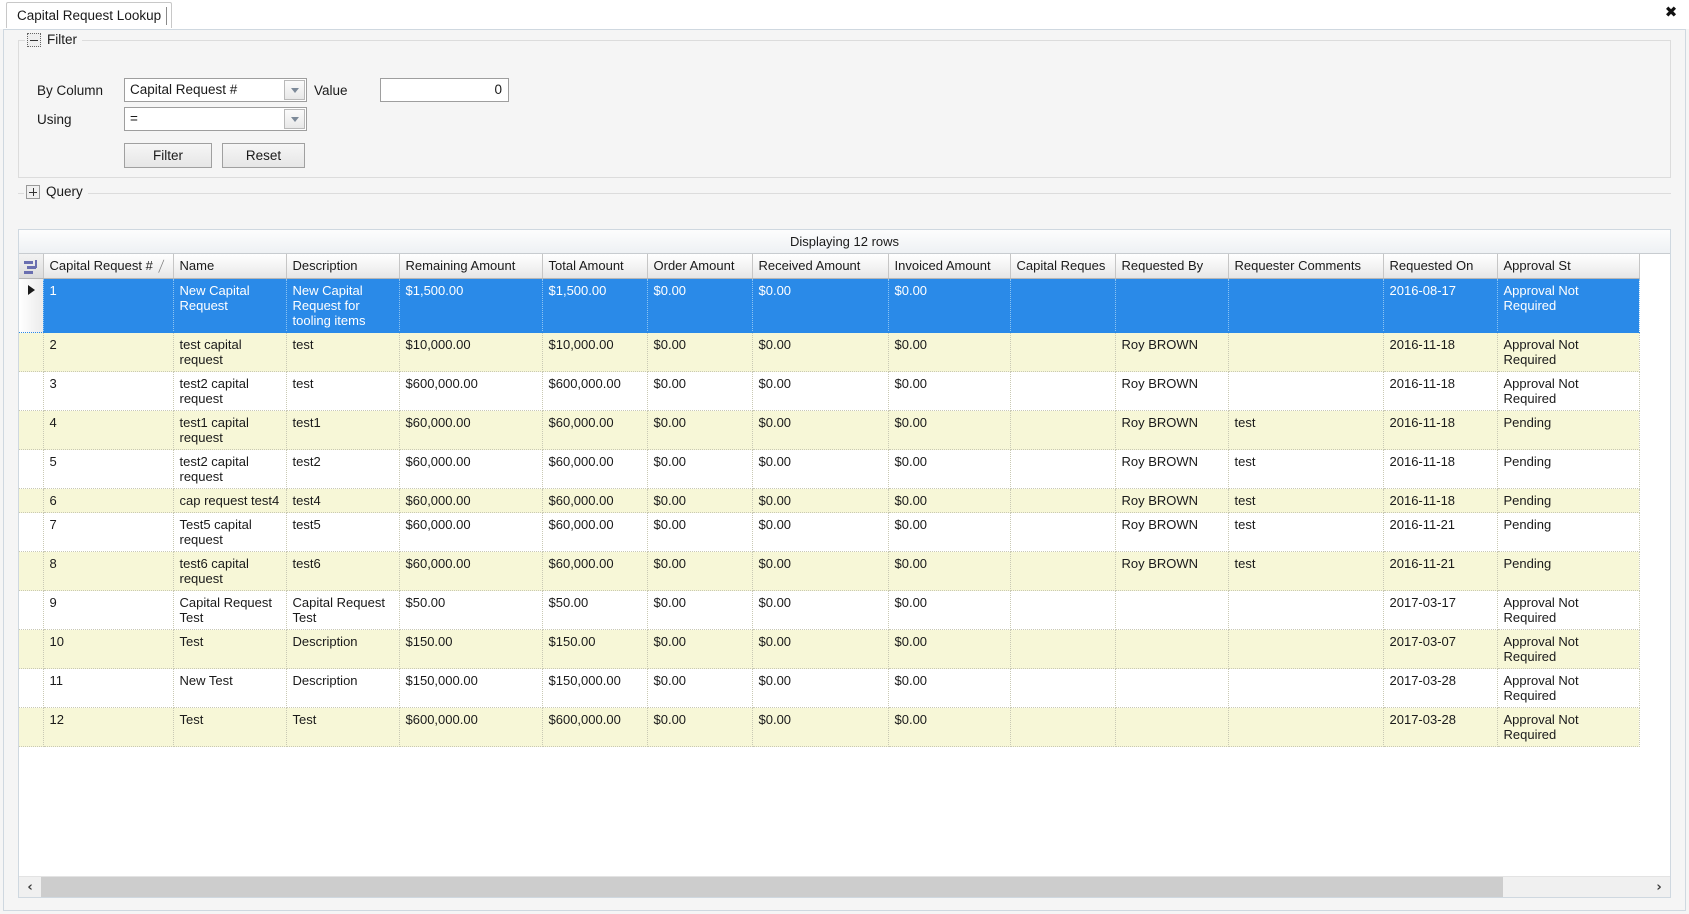 The height and width of the screenshot is (914, 1689). I want to click on cell-remaining-amount: $50.00, so click(471, 610).